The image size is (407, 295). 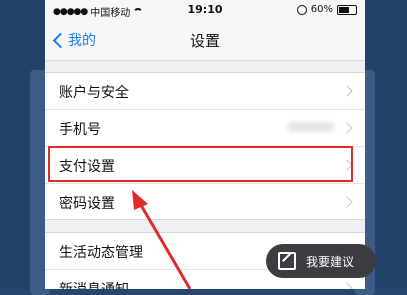 I want to click on settings-row-password: 密码设置, so click(x=205, y=202).